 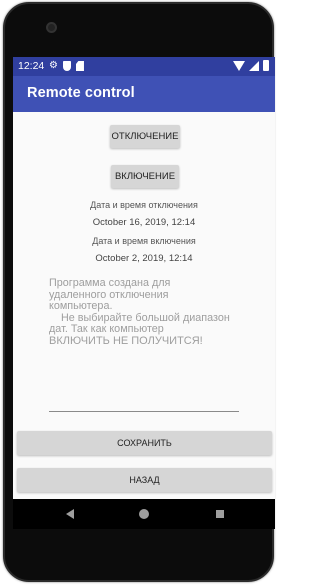 What do you see at coordinates (81, 306) in the screenshot?
I see `info-line: компьютера.` at bounding box center [81, 306].